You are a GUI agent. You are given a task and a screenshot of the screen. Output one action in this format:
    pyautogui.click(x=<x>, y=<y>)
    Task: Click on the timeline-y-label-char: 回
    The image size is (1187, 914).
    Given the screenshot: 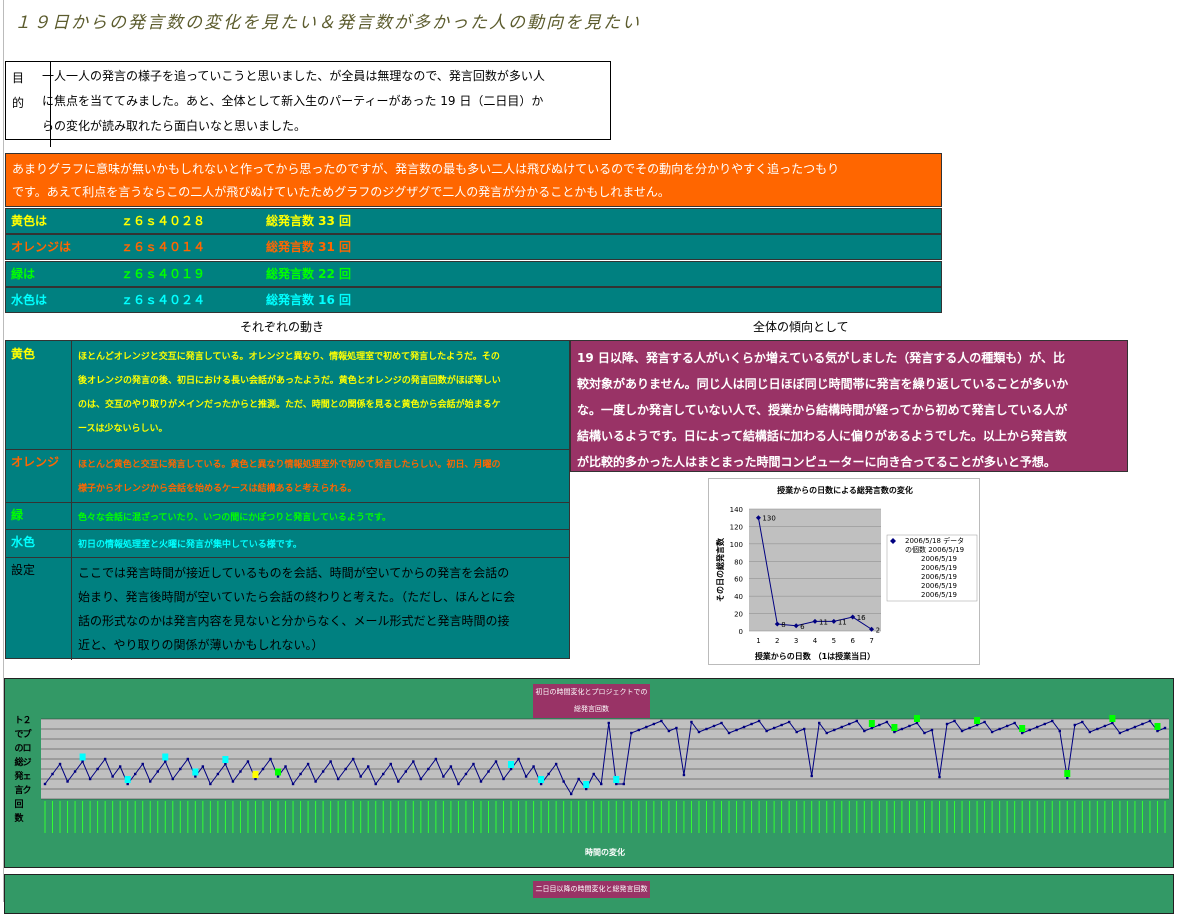 What is the action you would take?
    pyautogui.click(x=18, y=804)
    